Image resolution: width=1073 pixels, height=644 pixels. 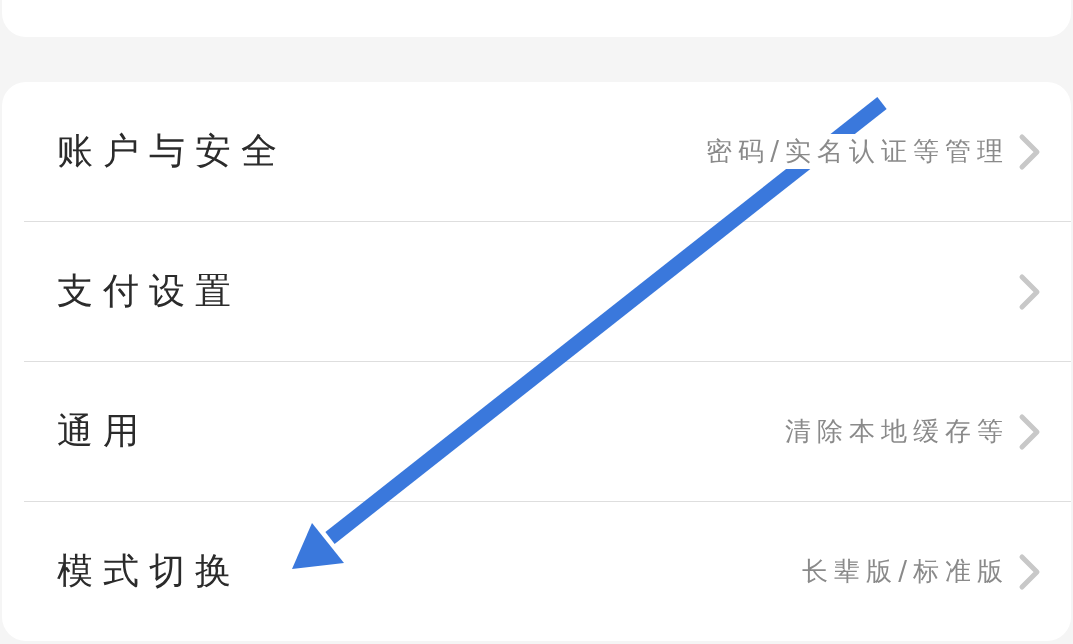 What do you see at coordinates (103, 431) in the screenshot?
I see `row-label: 通用` at bounding box center [103, 431].